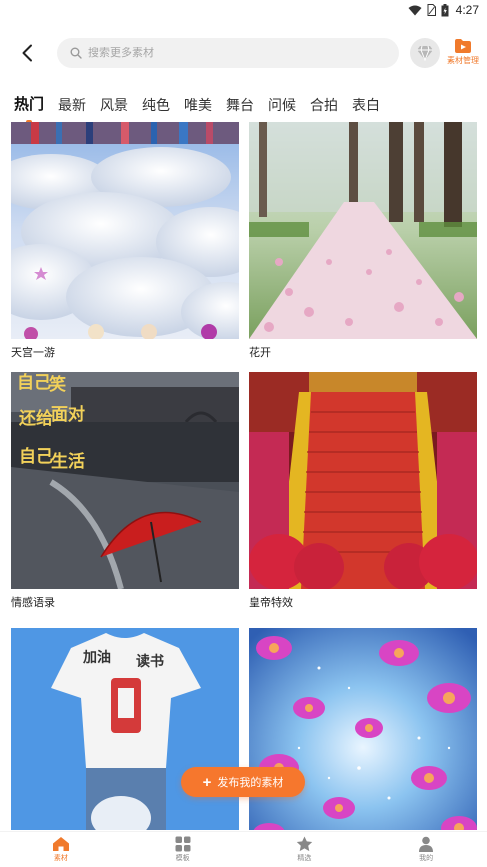  I want to click on overlay-text-5: 面对, so click(68, 414).